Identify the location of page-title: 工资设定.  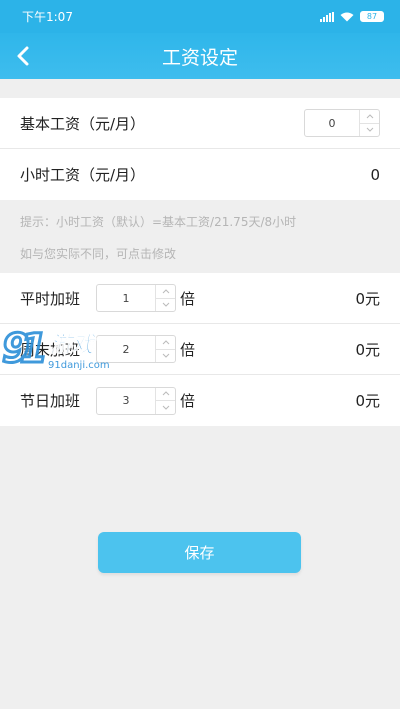
(199, 57).